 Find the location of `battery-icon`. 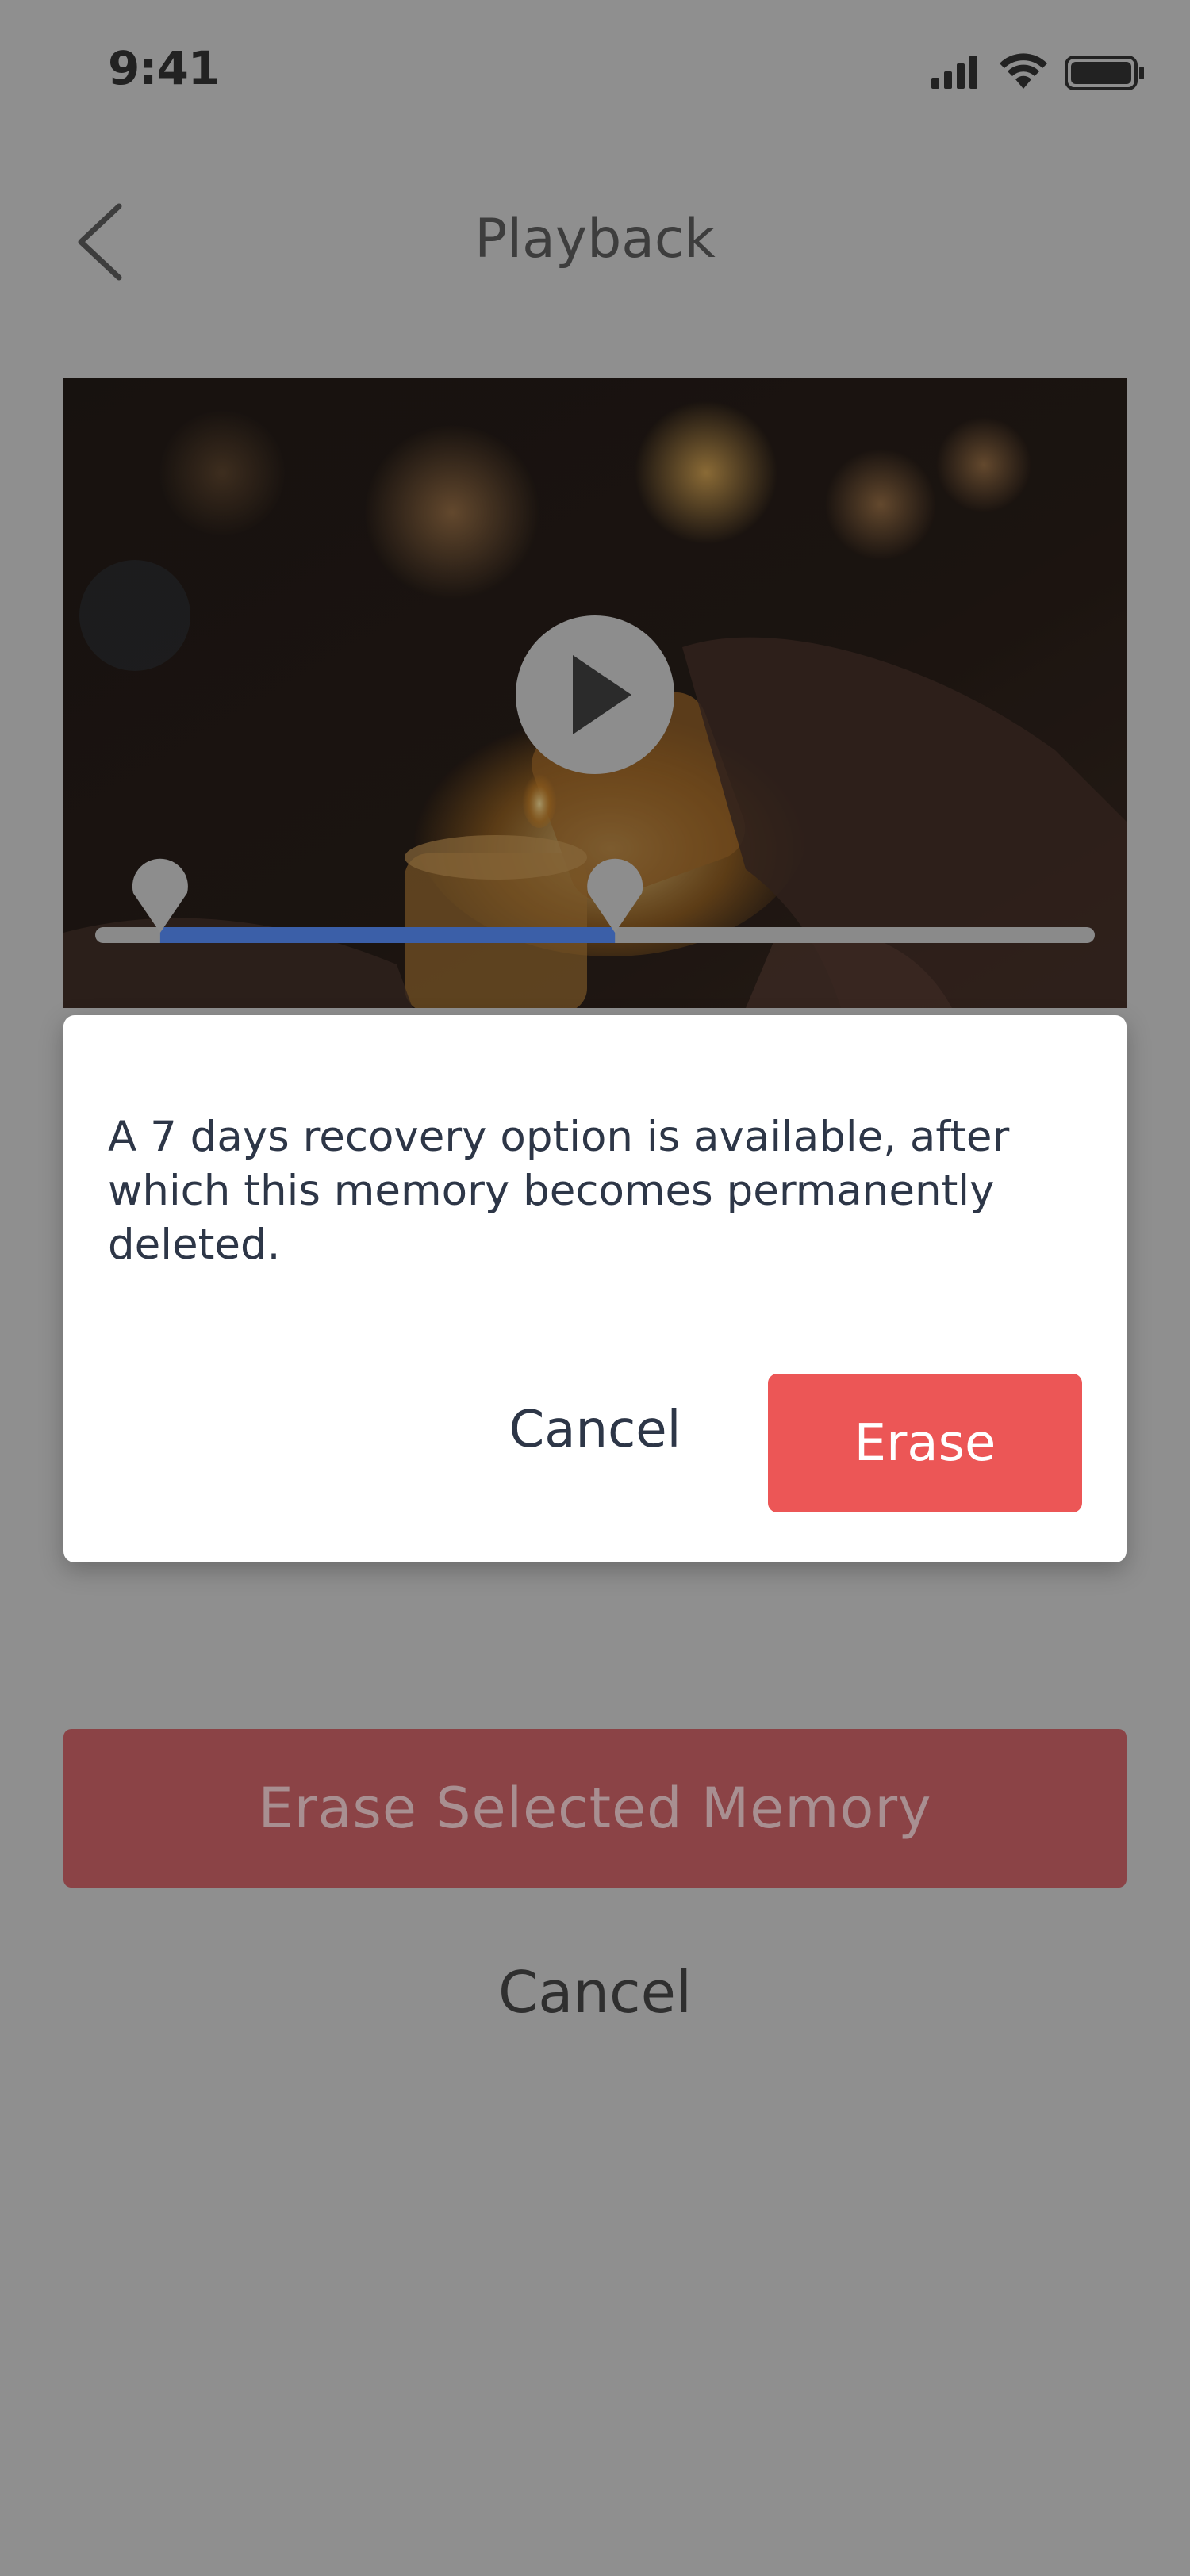

battery-icon is located at coordinates (1104, 73).